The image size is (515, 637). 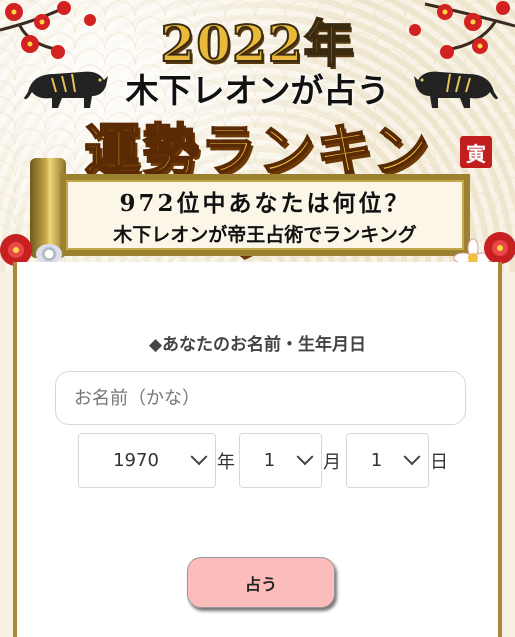 I want to click on birth-month-select: 1, so click(x=280, y=460).